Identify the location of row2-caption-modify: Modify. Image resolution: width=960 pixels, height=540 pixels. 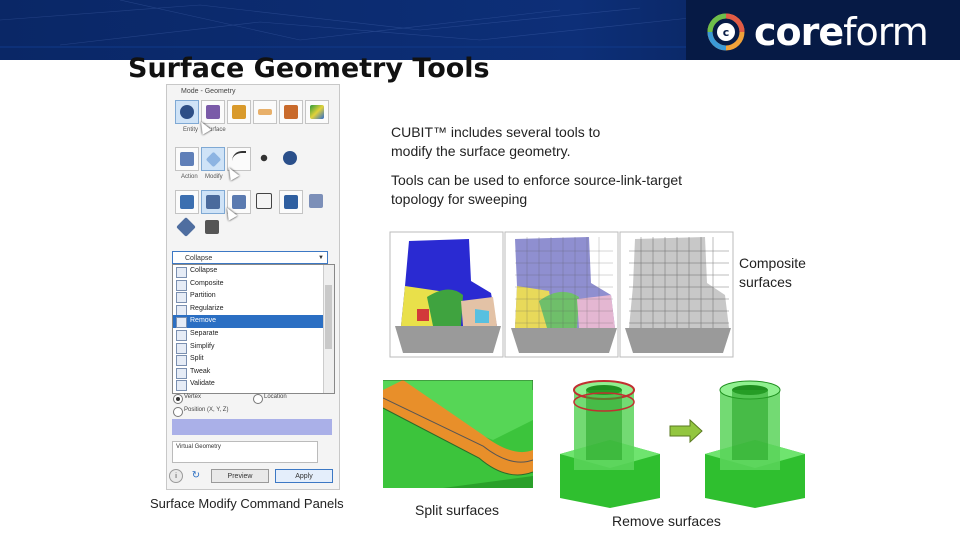
(214, 177).